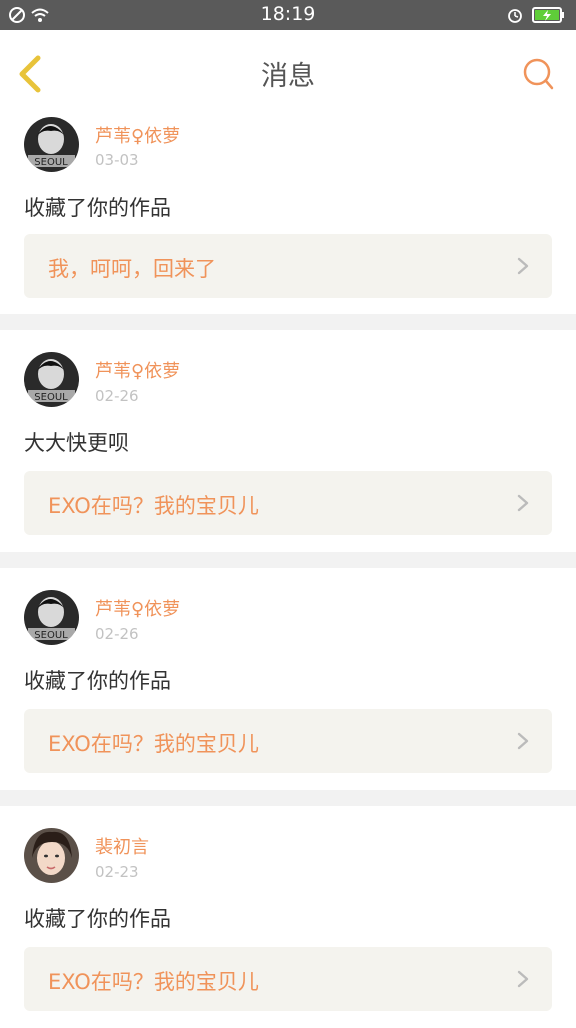 The image size is (576, 1028). What do you see at coordinates (117, 160) in the screenshot?
I see `message-date: 03-03` at bounding box center [117, 160].